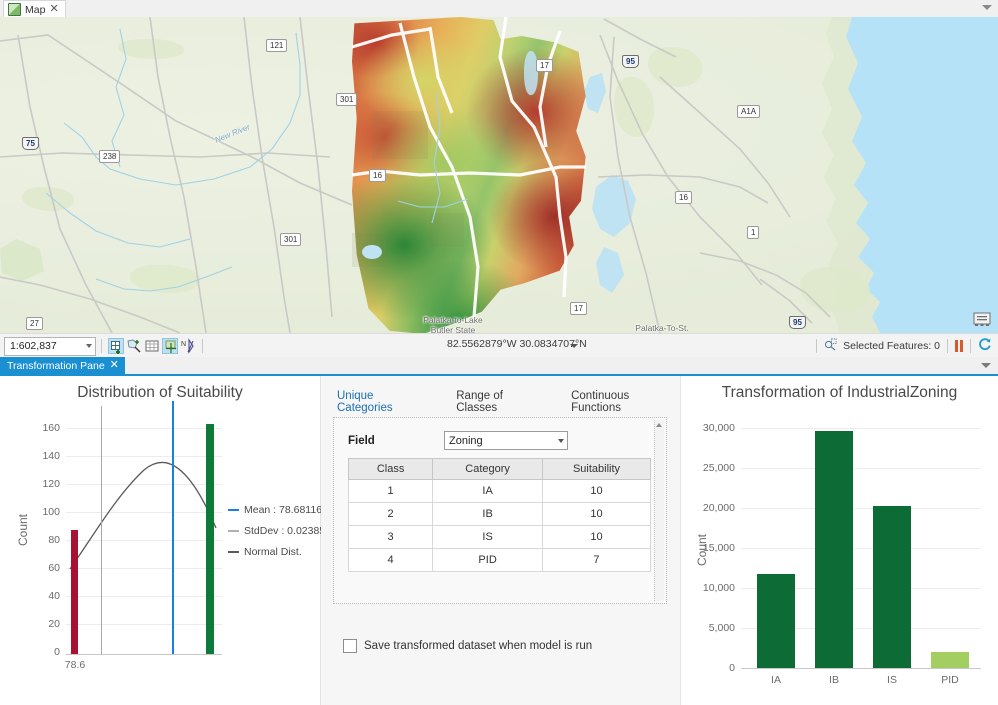  I want to click on save-transformed-dataset-checkbox, so click(350, 646).